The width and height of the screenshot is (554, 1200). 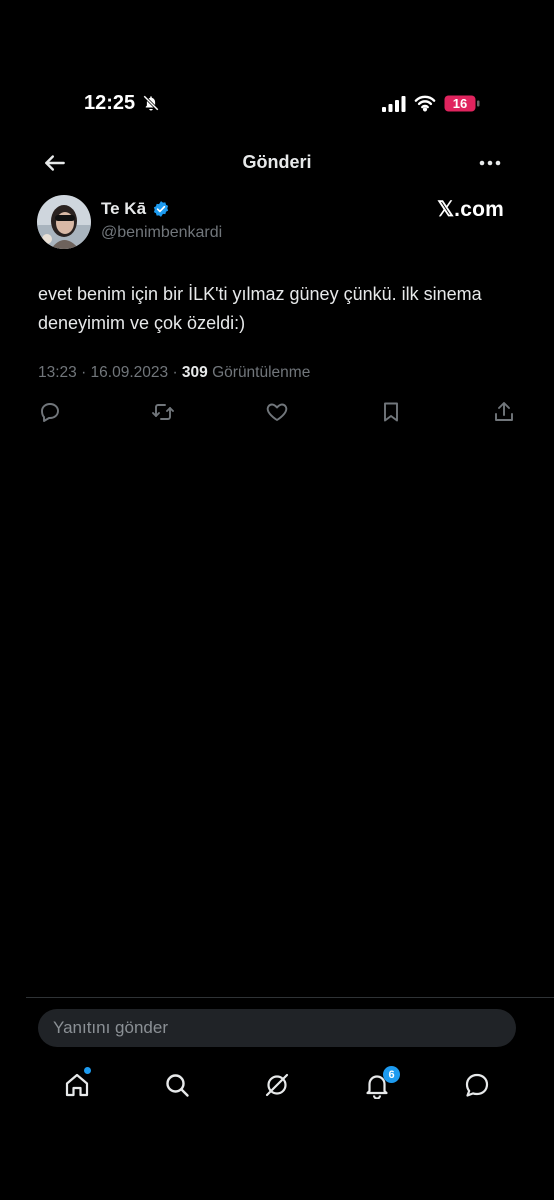 What do you see at coordinates (177, 1085) in the screenshot?
I see `search-icon` at bounding box center [177, 1085].